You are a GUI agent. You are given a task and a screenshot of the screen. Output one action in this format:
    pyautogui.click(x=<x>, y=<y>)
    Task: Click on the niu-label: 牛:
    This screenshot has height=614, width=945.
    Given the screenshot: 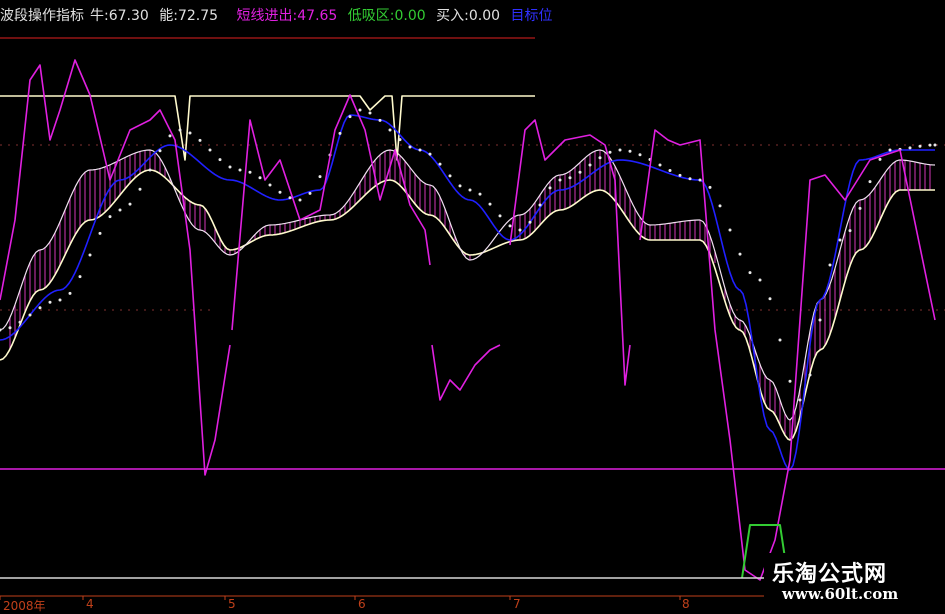 What is the action you would take?
    pyautogui.click(x=99, y=16)
    